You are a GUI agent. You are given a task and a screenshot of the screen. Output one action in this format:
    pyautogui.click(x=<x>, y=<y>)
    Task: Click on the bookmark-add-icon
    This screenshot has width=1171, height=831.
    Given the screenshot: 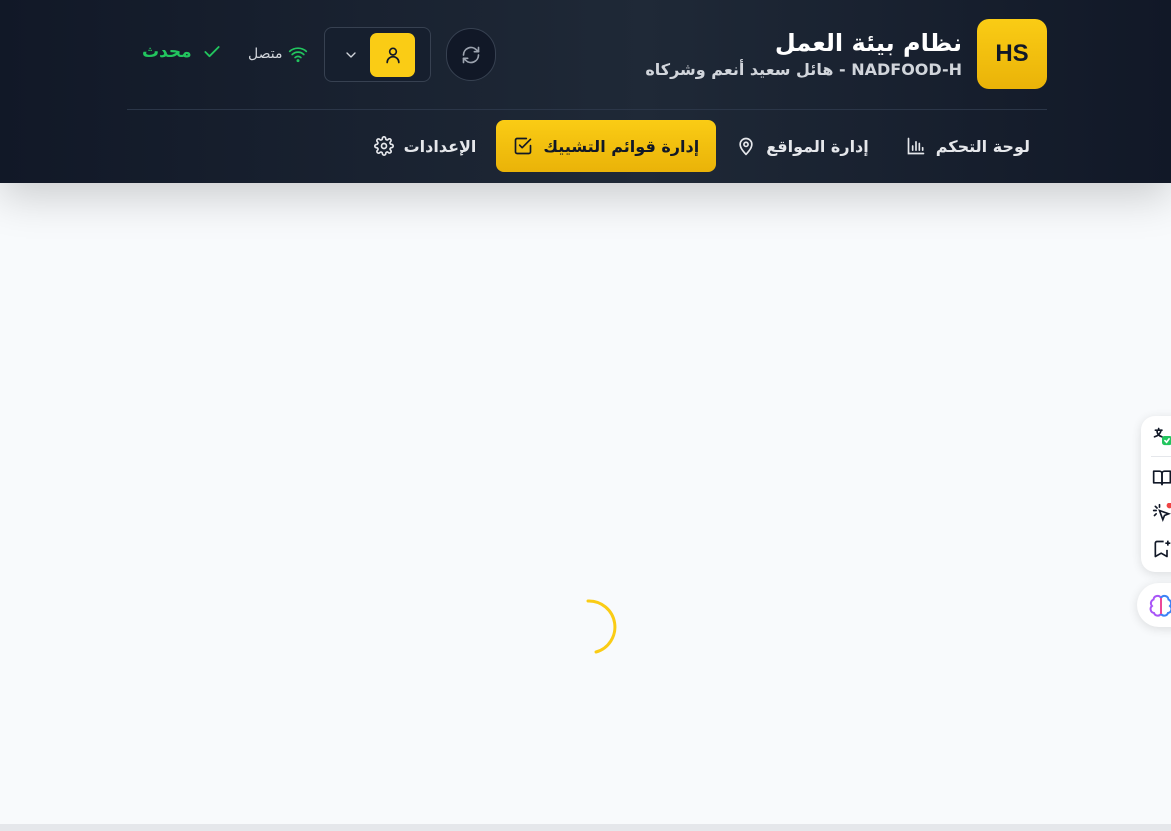 What is the action you would take?
    pyautogui.click(x=1161, y=549)
    